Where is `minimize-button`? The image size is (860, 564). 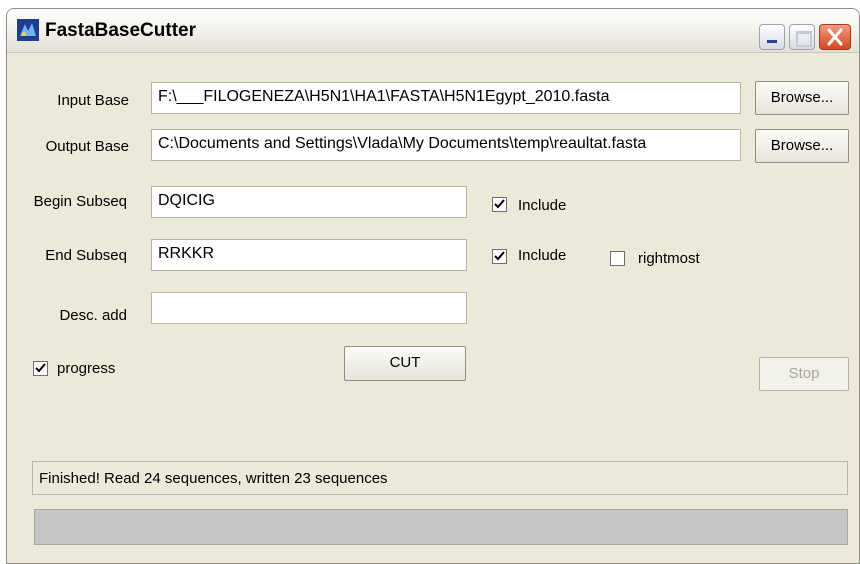
minimize-button is located at coordinates (772, 37).